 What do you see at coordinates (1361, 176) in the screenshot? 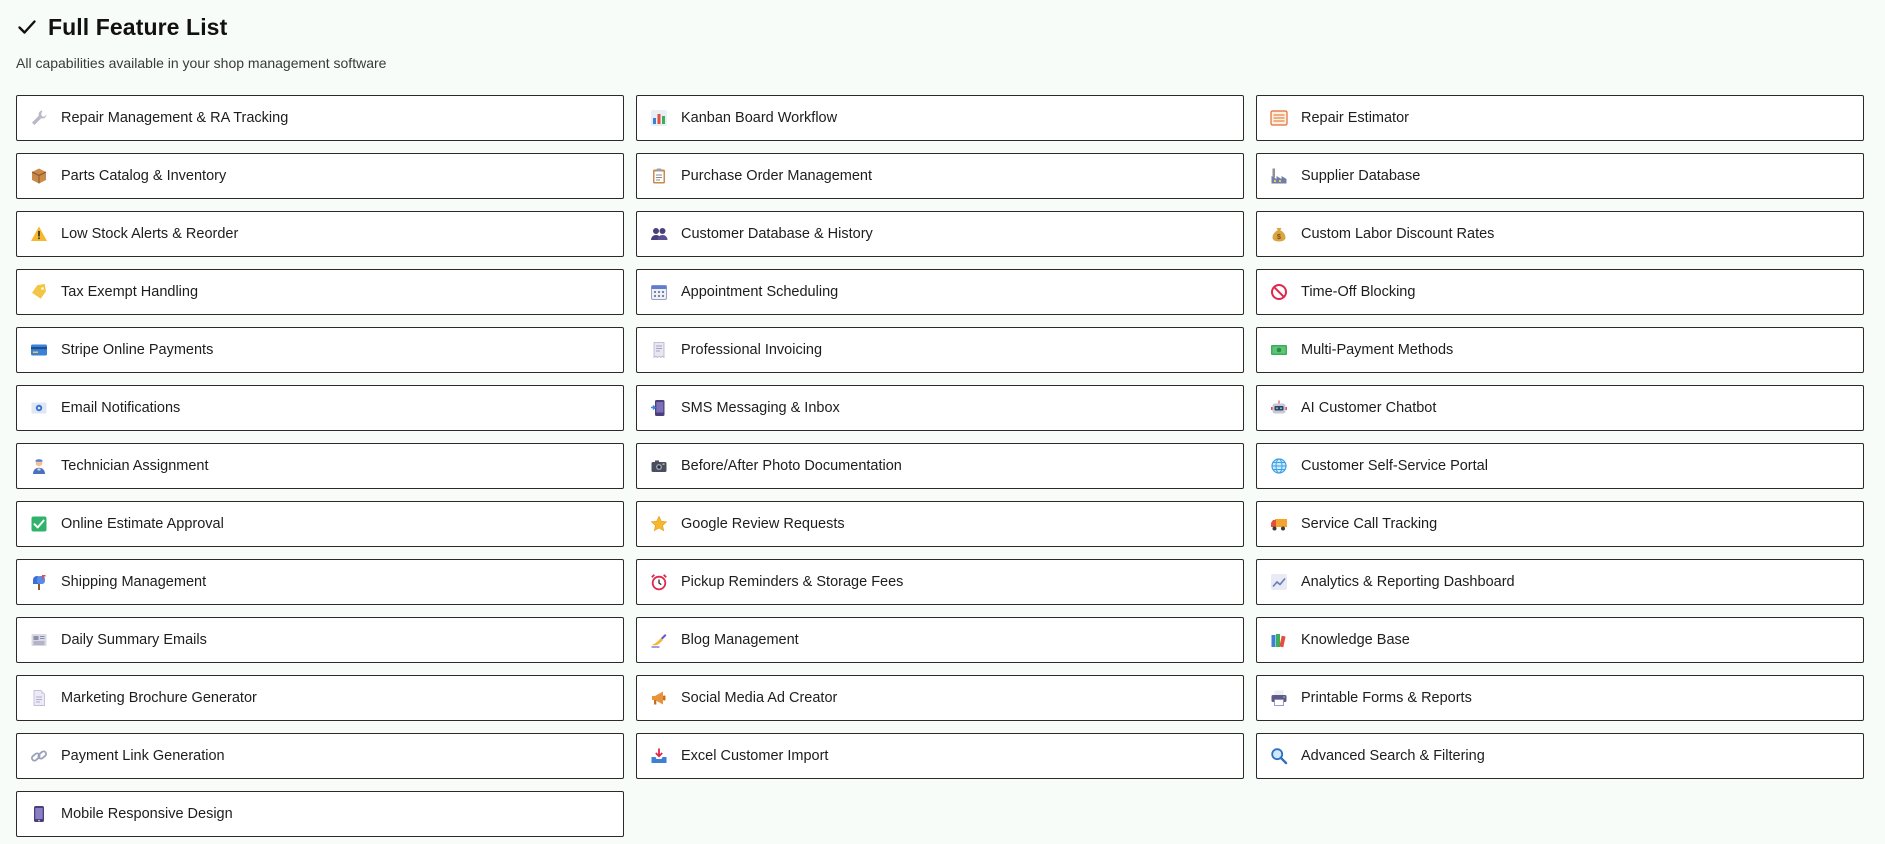
I see `feature-label: Supplier Database` at bounding box center [1361, 176].